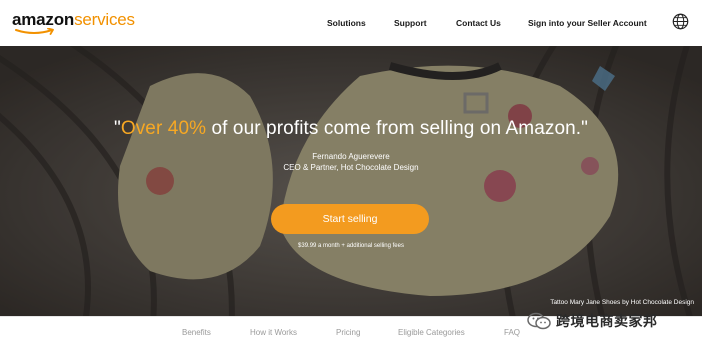 The width and height of the screenshot is (702, 350). What do you see at coordinates (351, 167) in the screenshot?
I see `author-title: CEO & Partner, Hot Chocolate Design` at bounding box center [351, 167].